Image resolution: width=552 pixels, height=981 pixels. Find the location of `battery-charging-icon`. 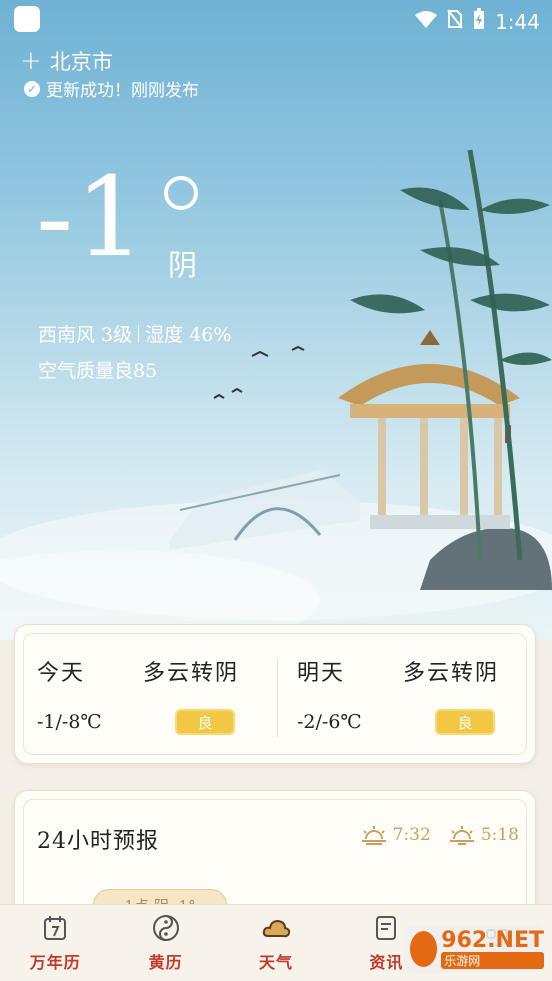

battery-charging-icon is located at coordinates (479, 21).